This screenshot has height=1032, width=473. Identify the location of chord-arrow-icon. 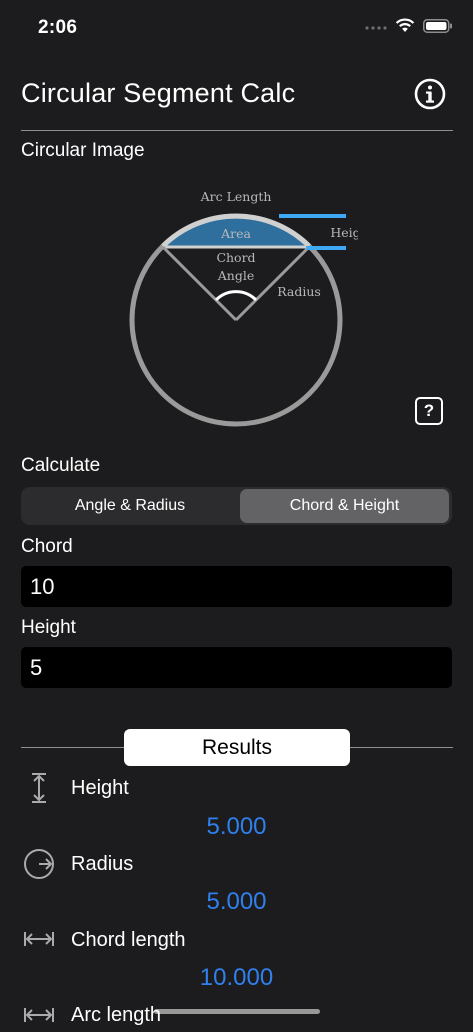
(39, 939).